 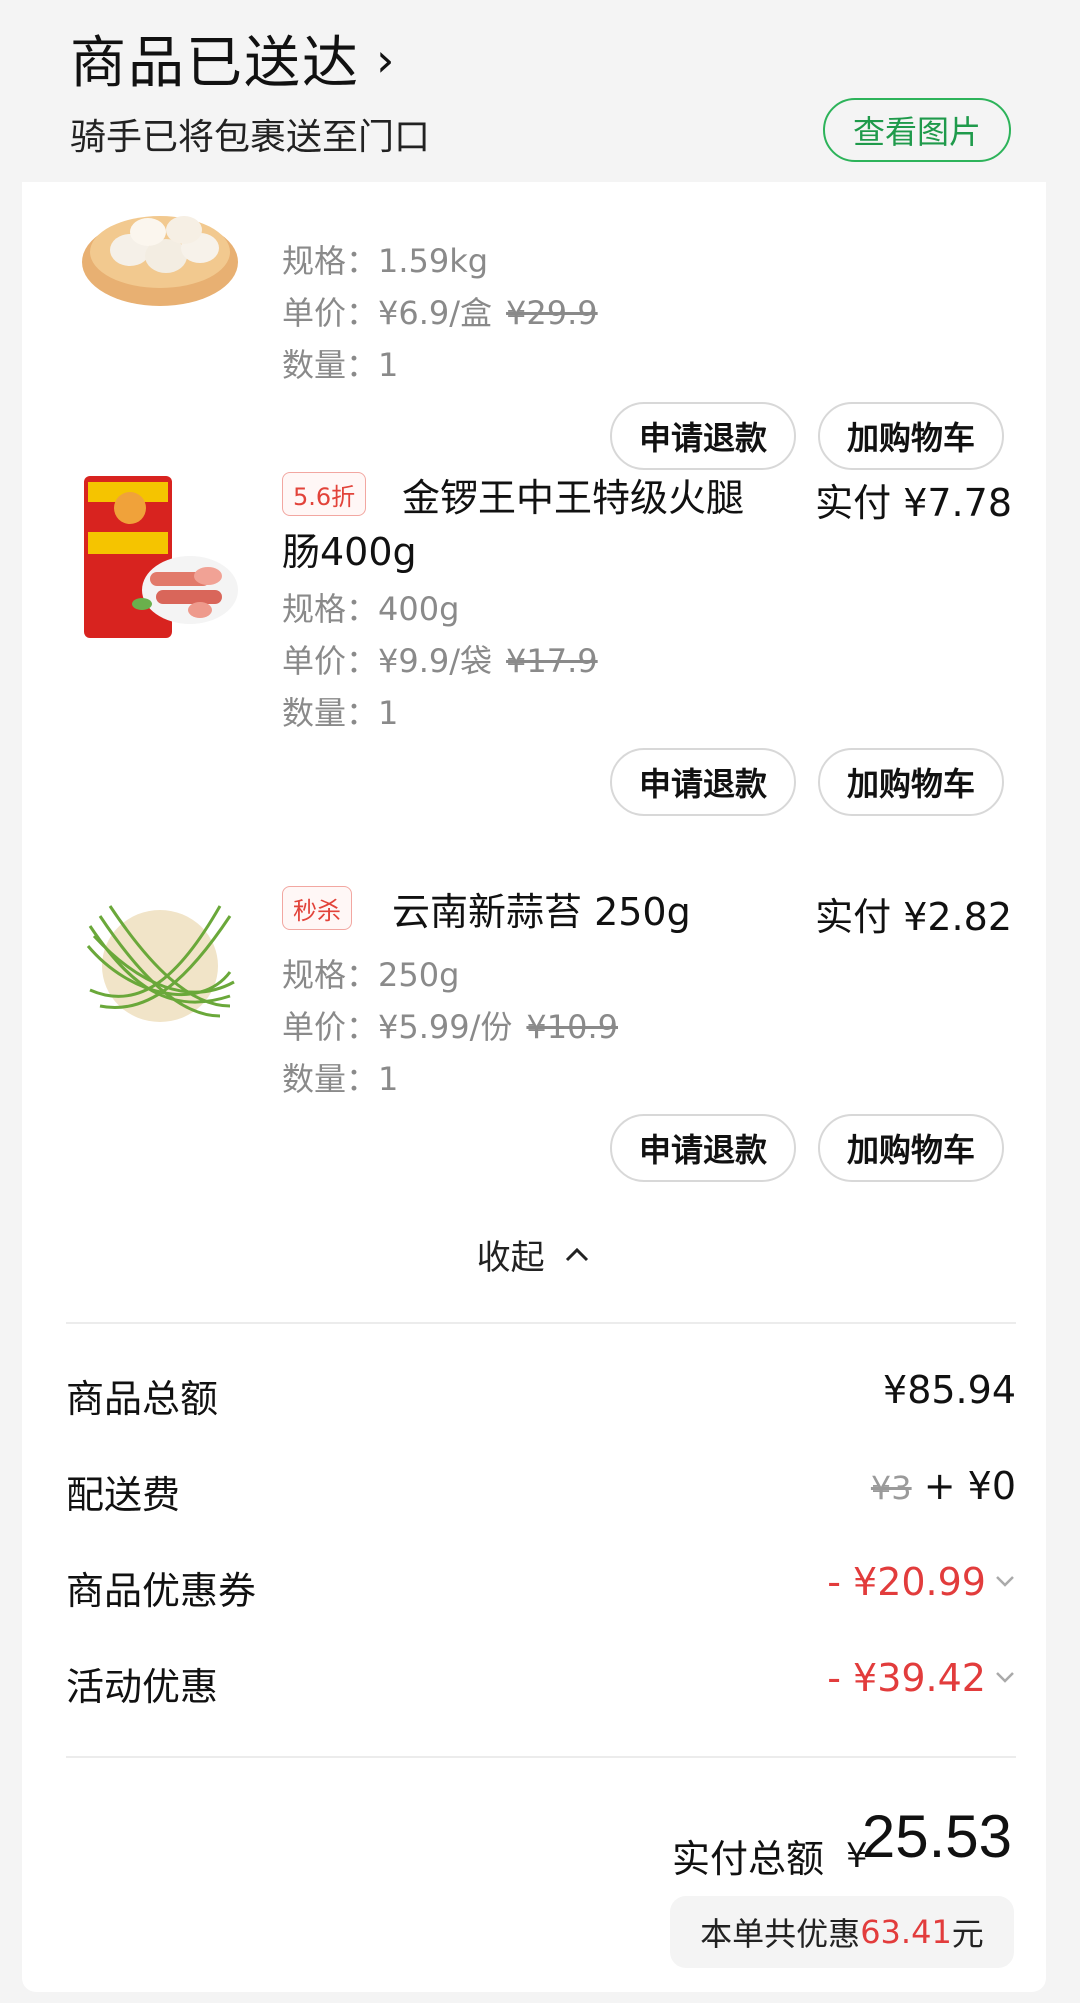 I want to click on item-unit-price: 单价：¥9.9/袋 ¥17.9, so click(x=440, y=659).